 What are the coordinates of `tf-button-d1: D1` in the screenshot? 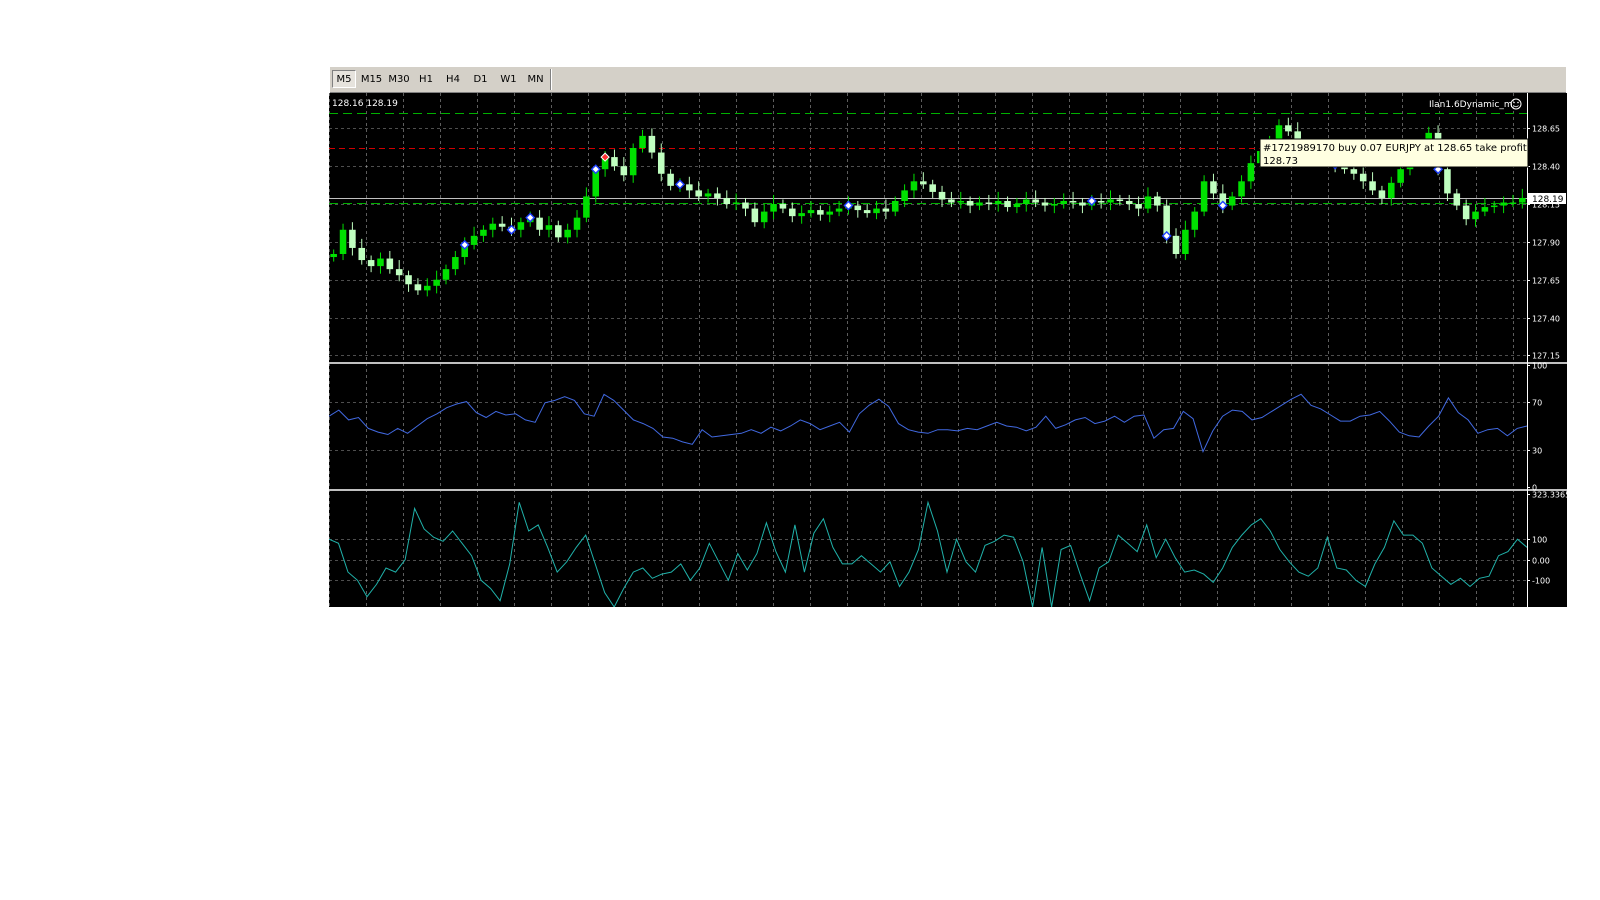 It's located at (480, 79).